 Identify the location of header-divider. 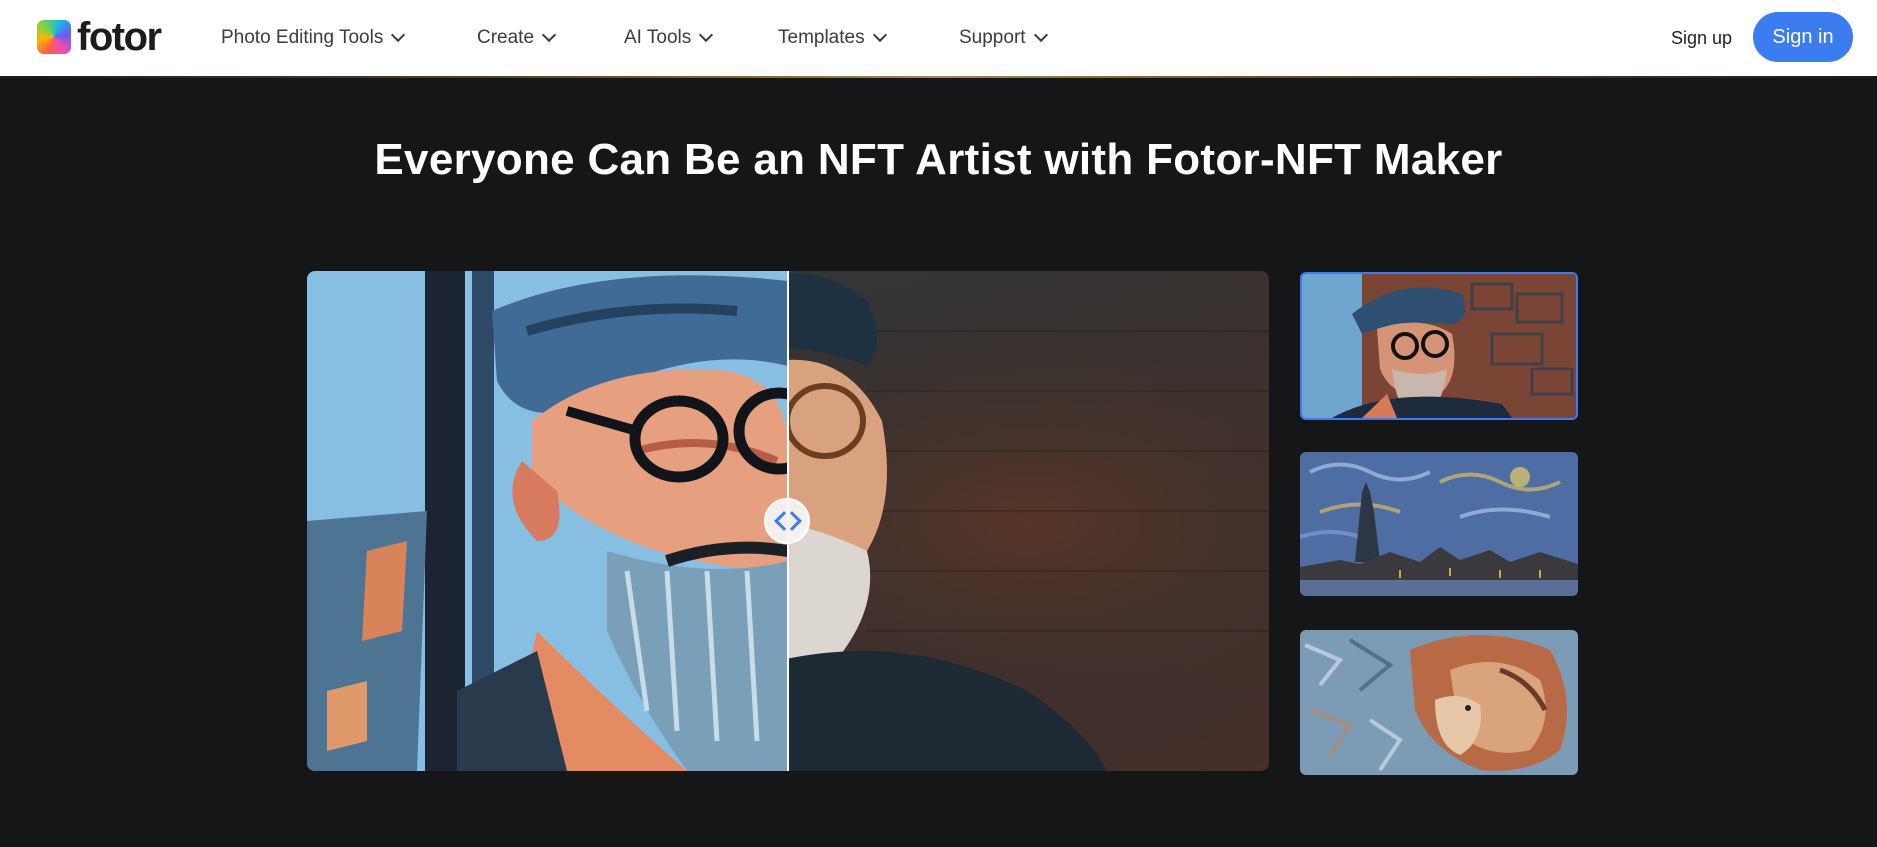
(938, 77).